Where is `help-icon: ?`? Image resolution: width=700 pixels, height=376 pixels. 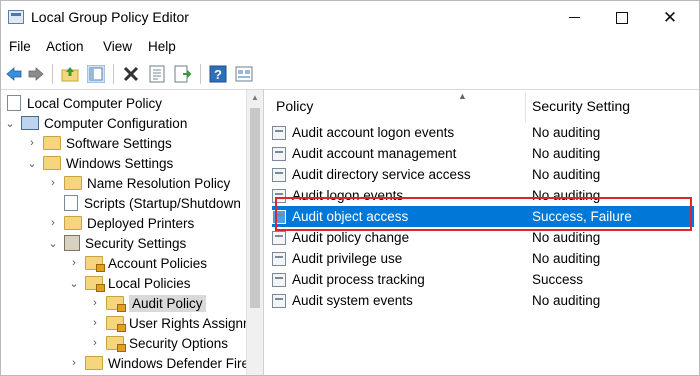 help-icon: ? is located at coordinates (218, 74).